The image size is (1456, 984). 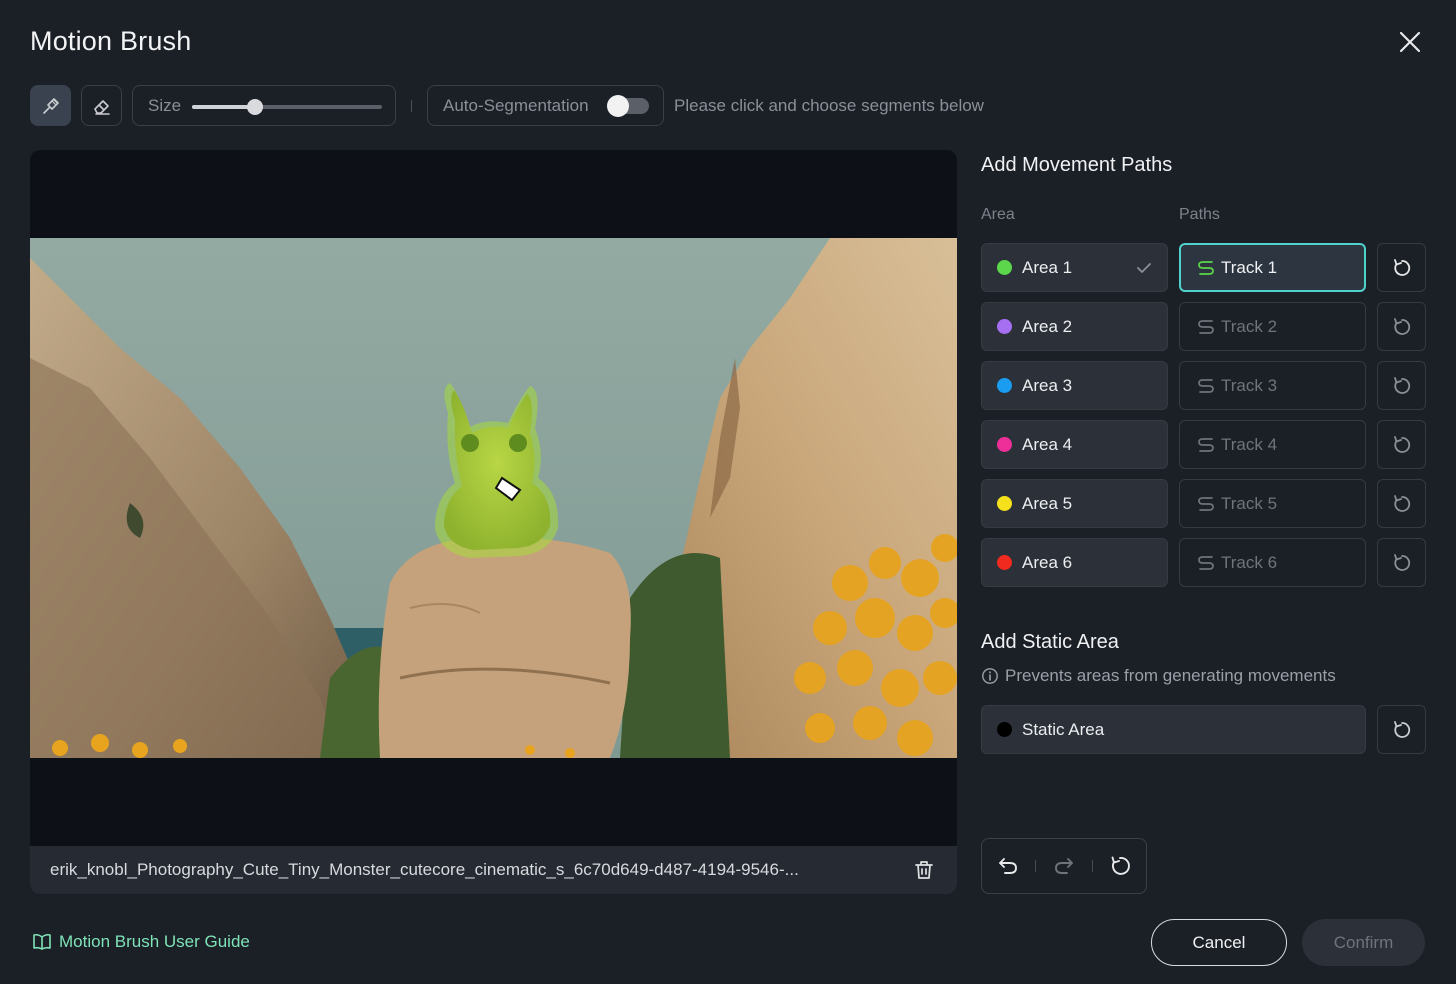 What do you see at coordinates (618, 106) in the screenshot?
I see `toggle-knob` at bounding box center [618, 106].